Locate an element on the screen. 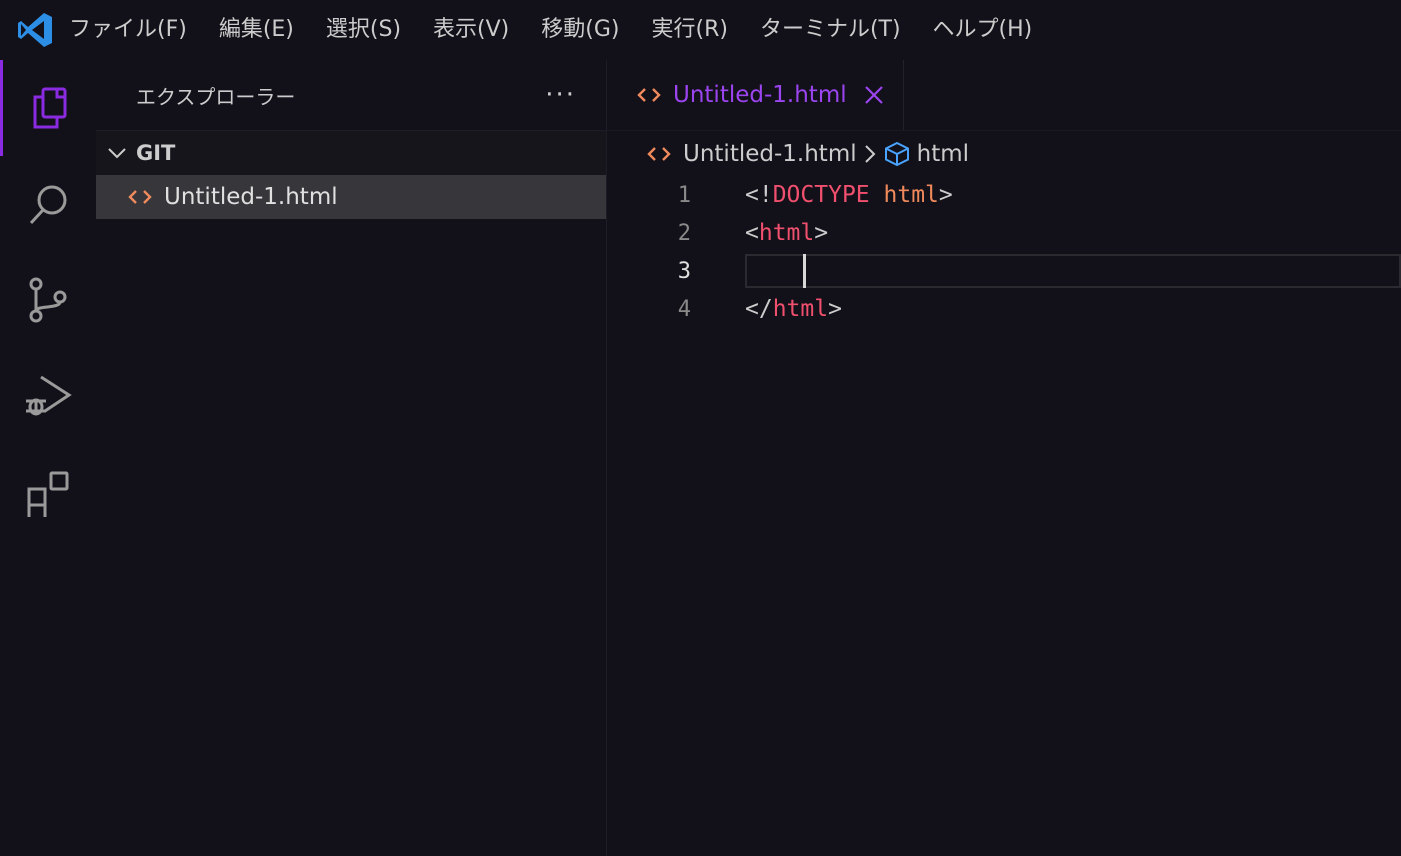 The width and height of the screenshot is (1401, 856). menu-file: ファイル(F) is located at coordinates (136, 30).